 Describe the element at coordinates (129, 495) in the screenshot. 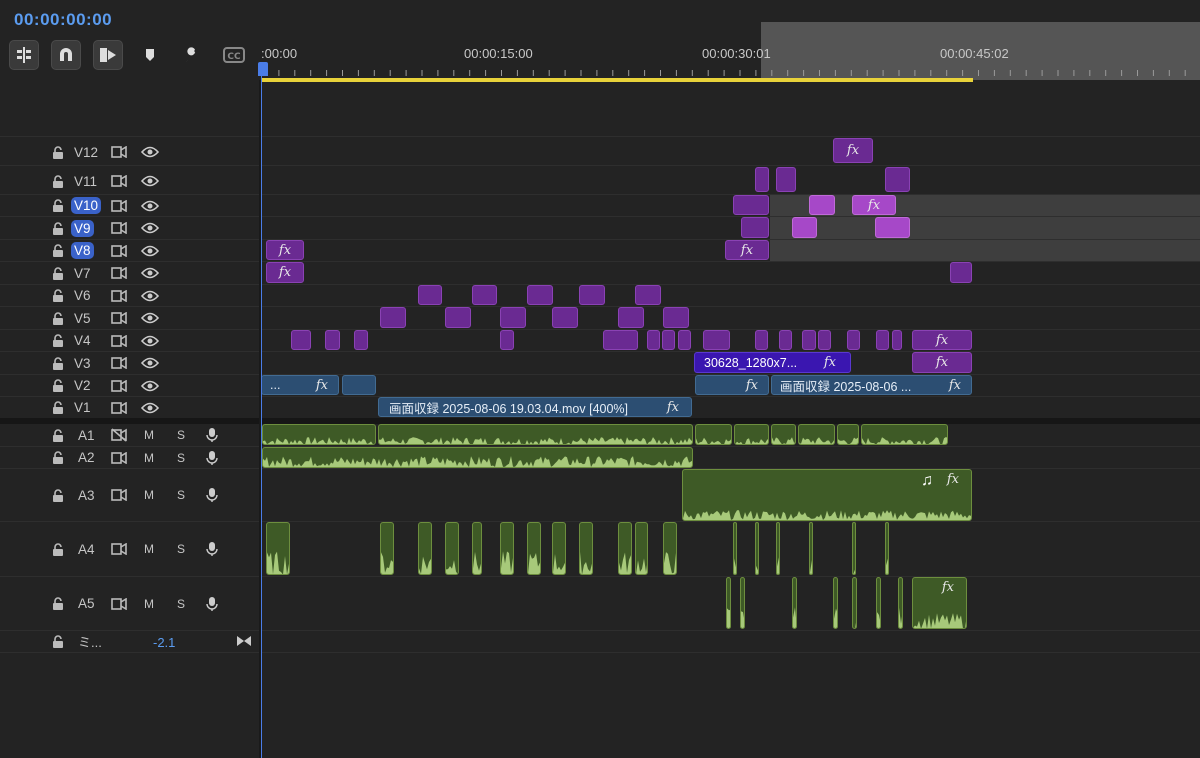

I see `track-header-a3: A3 M S` at that location.